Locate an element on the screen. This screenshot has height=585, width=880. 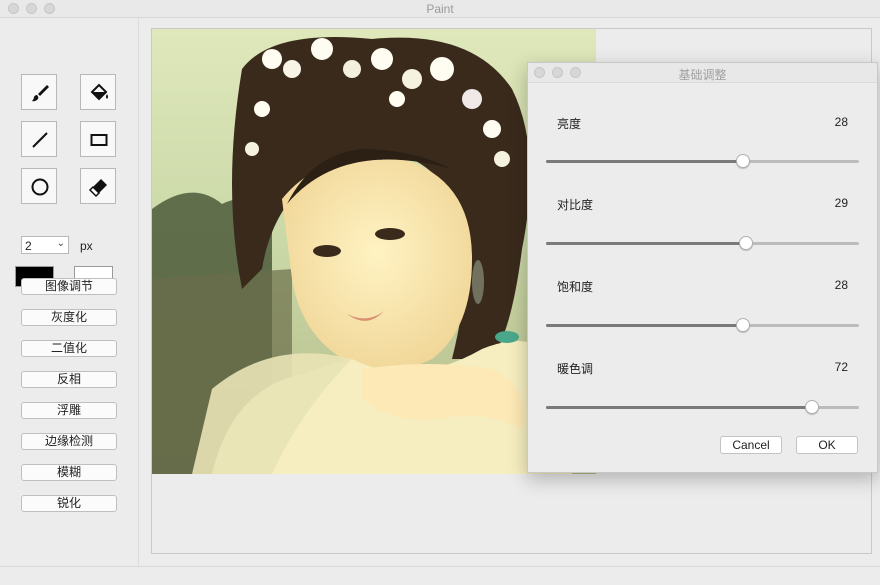
tool-panel: 2 ⌄ px 图像调节 灰度化 二值化 反相 浮雕 边缘检测 模糊 锐化 is located at coordinates (69, 292).